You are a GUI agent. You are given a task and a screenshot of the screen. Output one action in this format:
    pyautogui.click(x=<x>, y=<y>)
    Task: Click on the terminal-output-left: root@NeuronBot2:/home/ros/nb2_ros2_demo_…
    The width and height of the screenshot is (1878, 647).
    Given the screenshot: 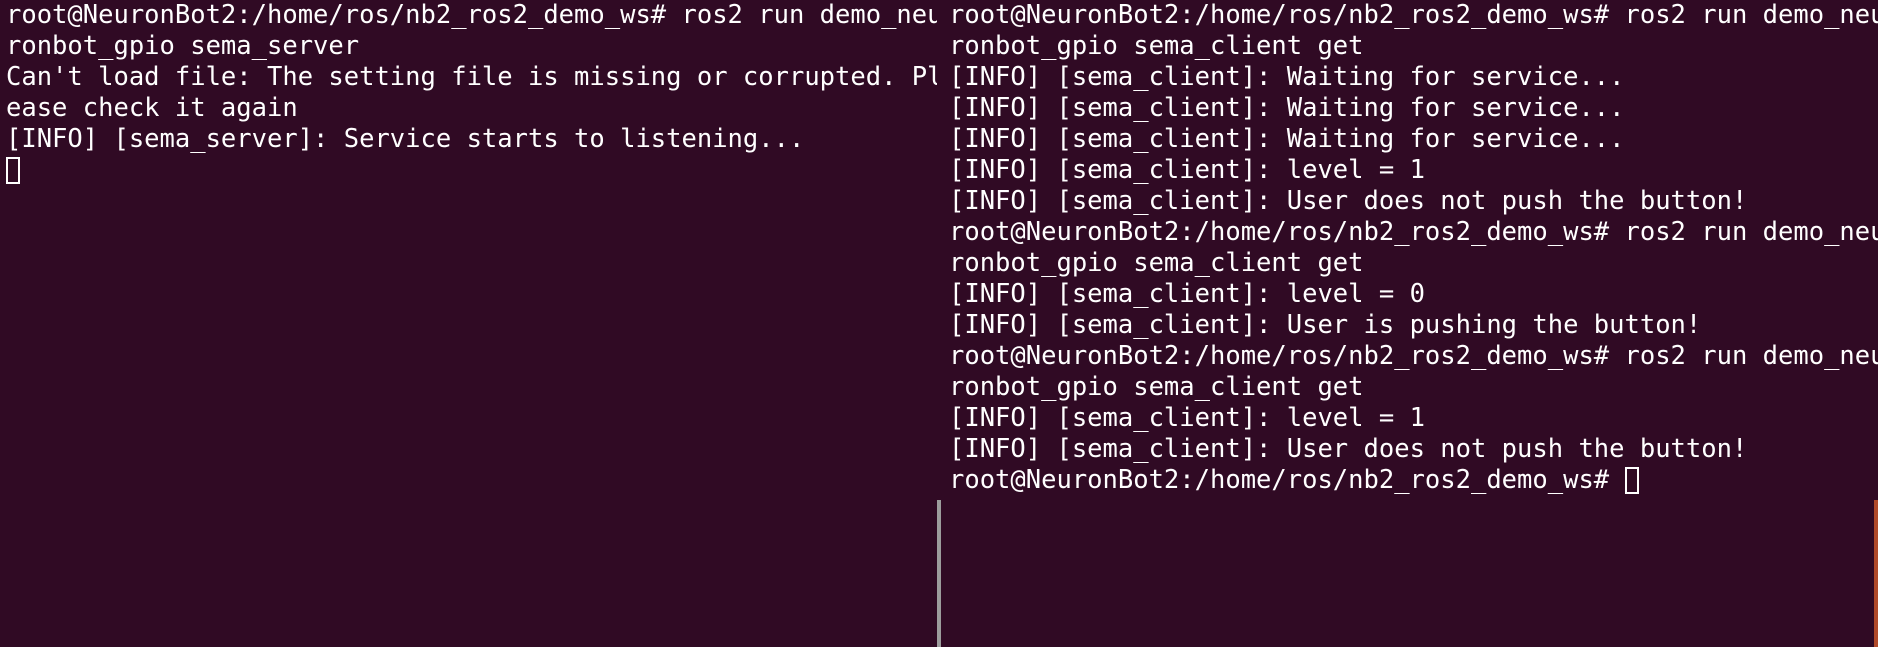 What is the action you would take?
    pyautogui.click(x=471, y=93)
    